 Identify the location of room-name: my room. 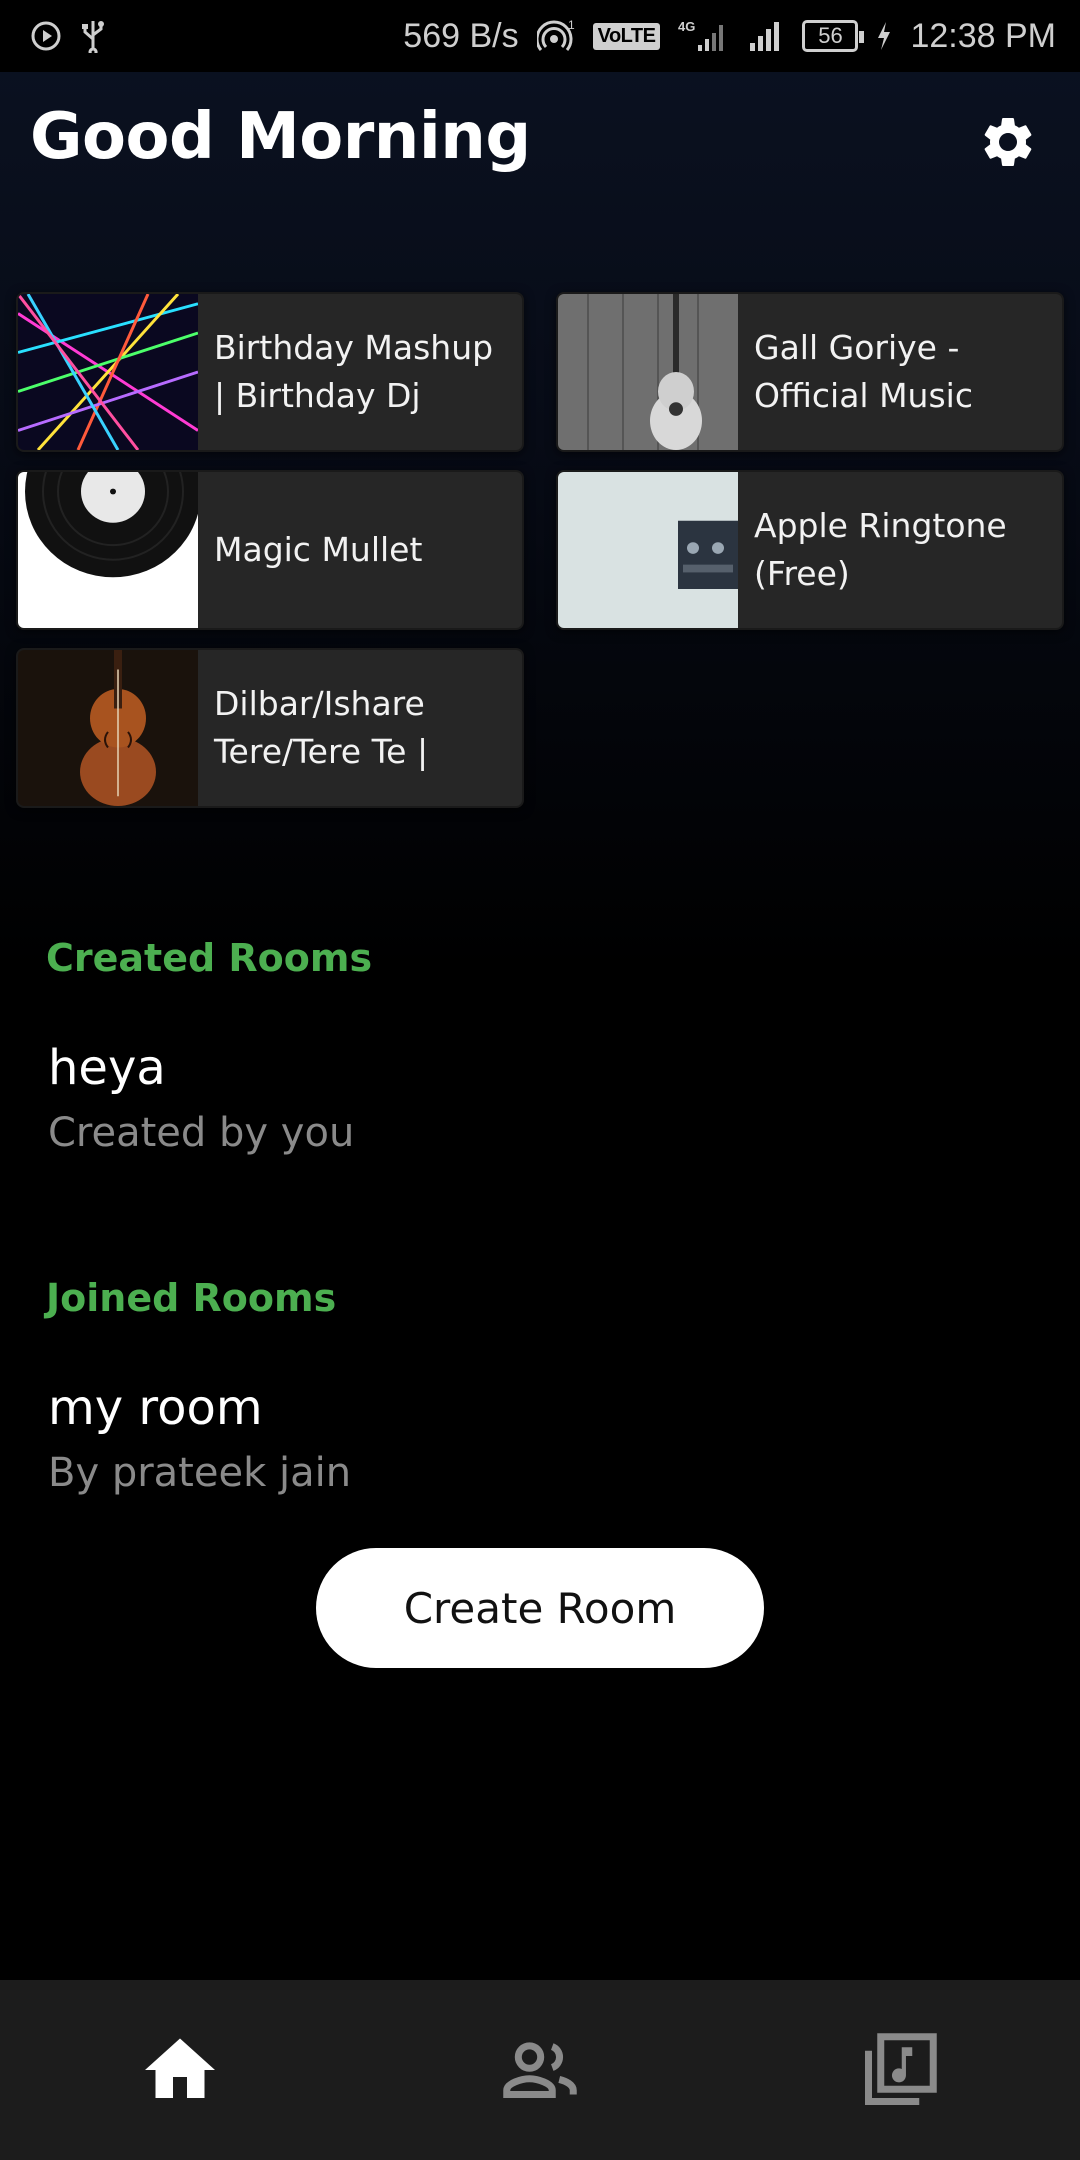
(155, 1408).